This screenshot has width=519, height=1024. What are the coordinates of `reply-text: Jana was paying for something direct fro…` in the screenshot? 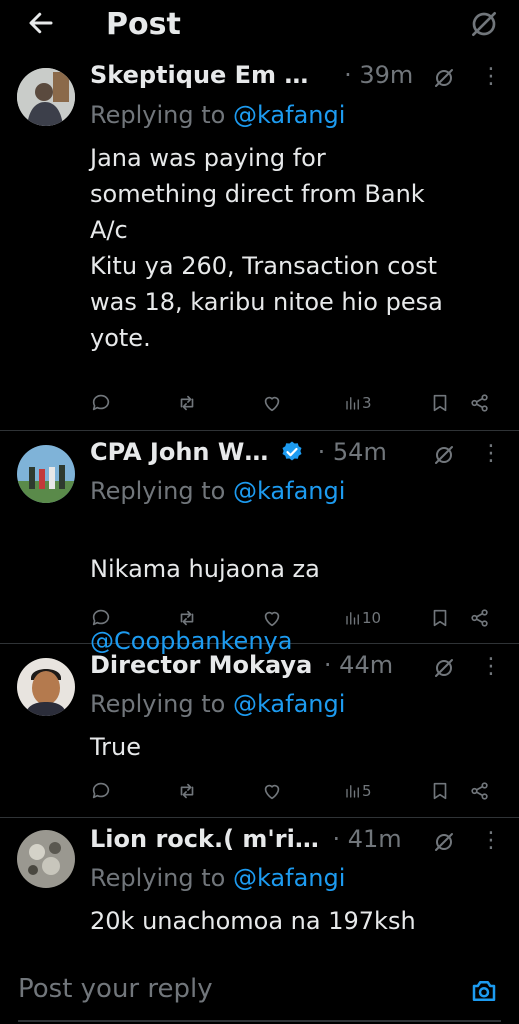 It's located at (266, 248).